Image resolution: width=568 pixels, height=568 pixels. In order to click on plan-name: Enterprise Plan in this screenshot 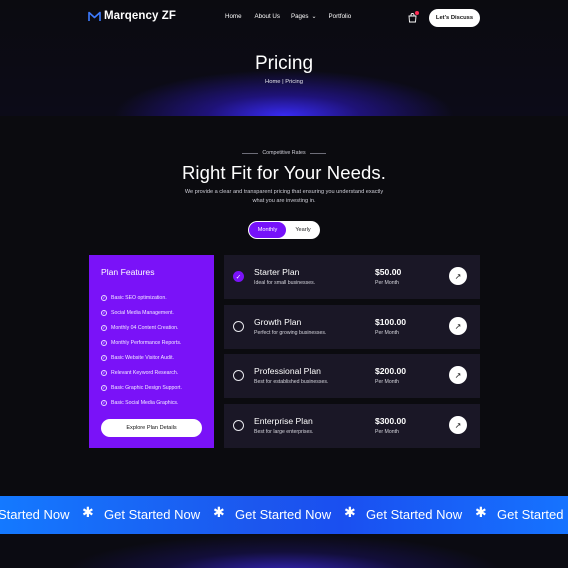, I will do `click(283, 421)`.